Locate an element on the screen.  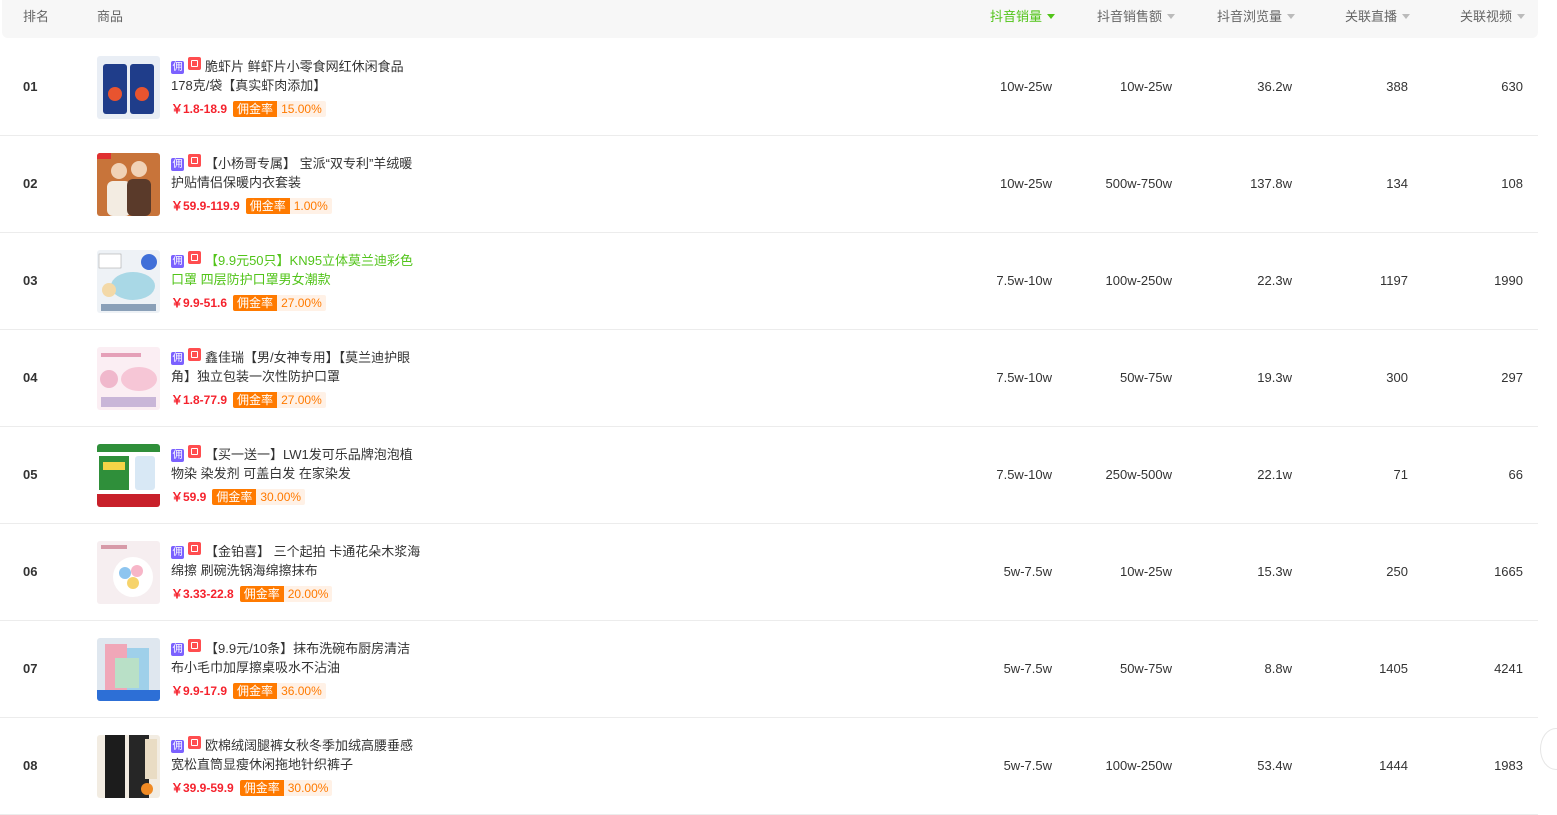
sort-views-label: 抖音浏览量 is located at coordinates (1249, 16).